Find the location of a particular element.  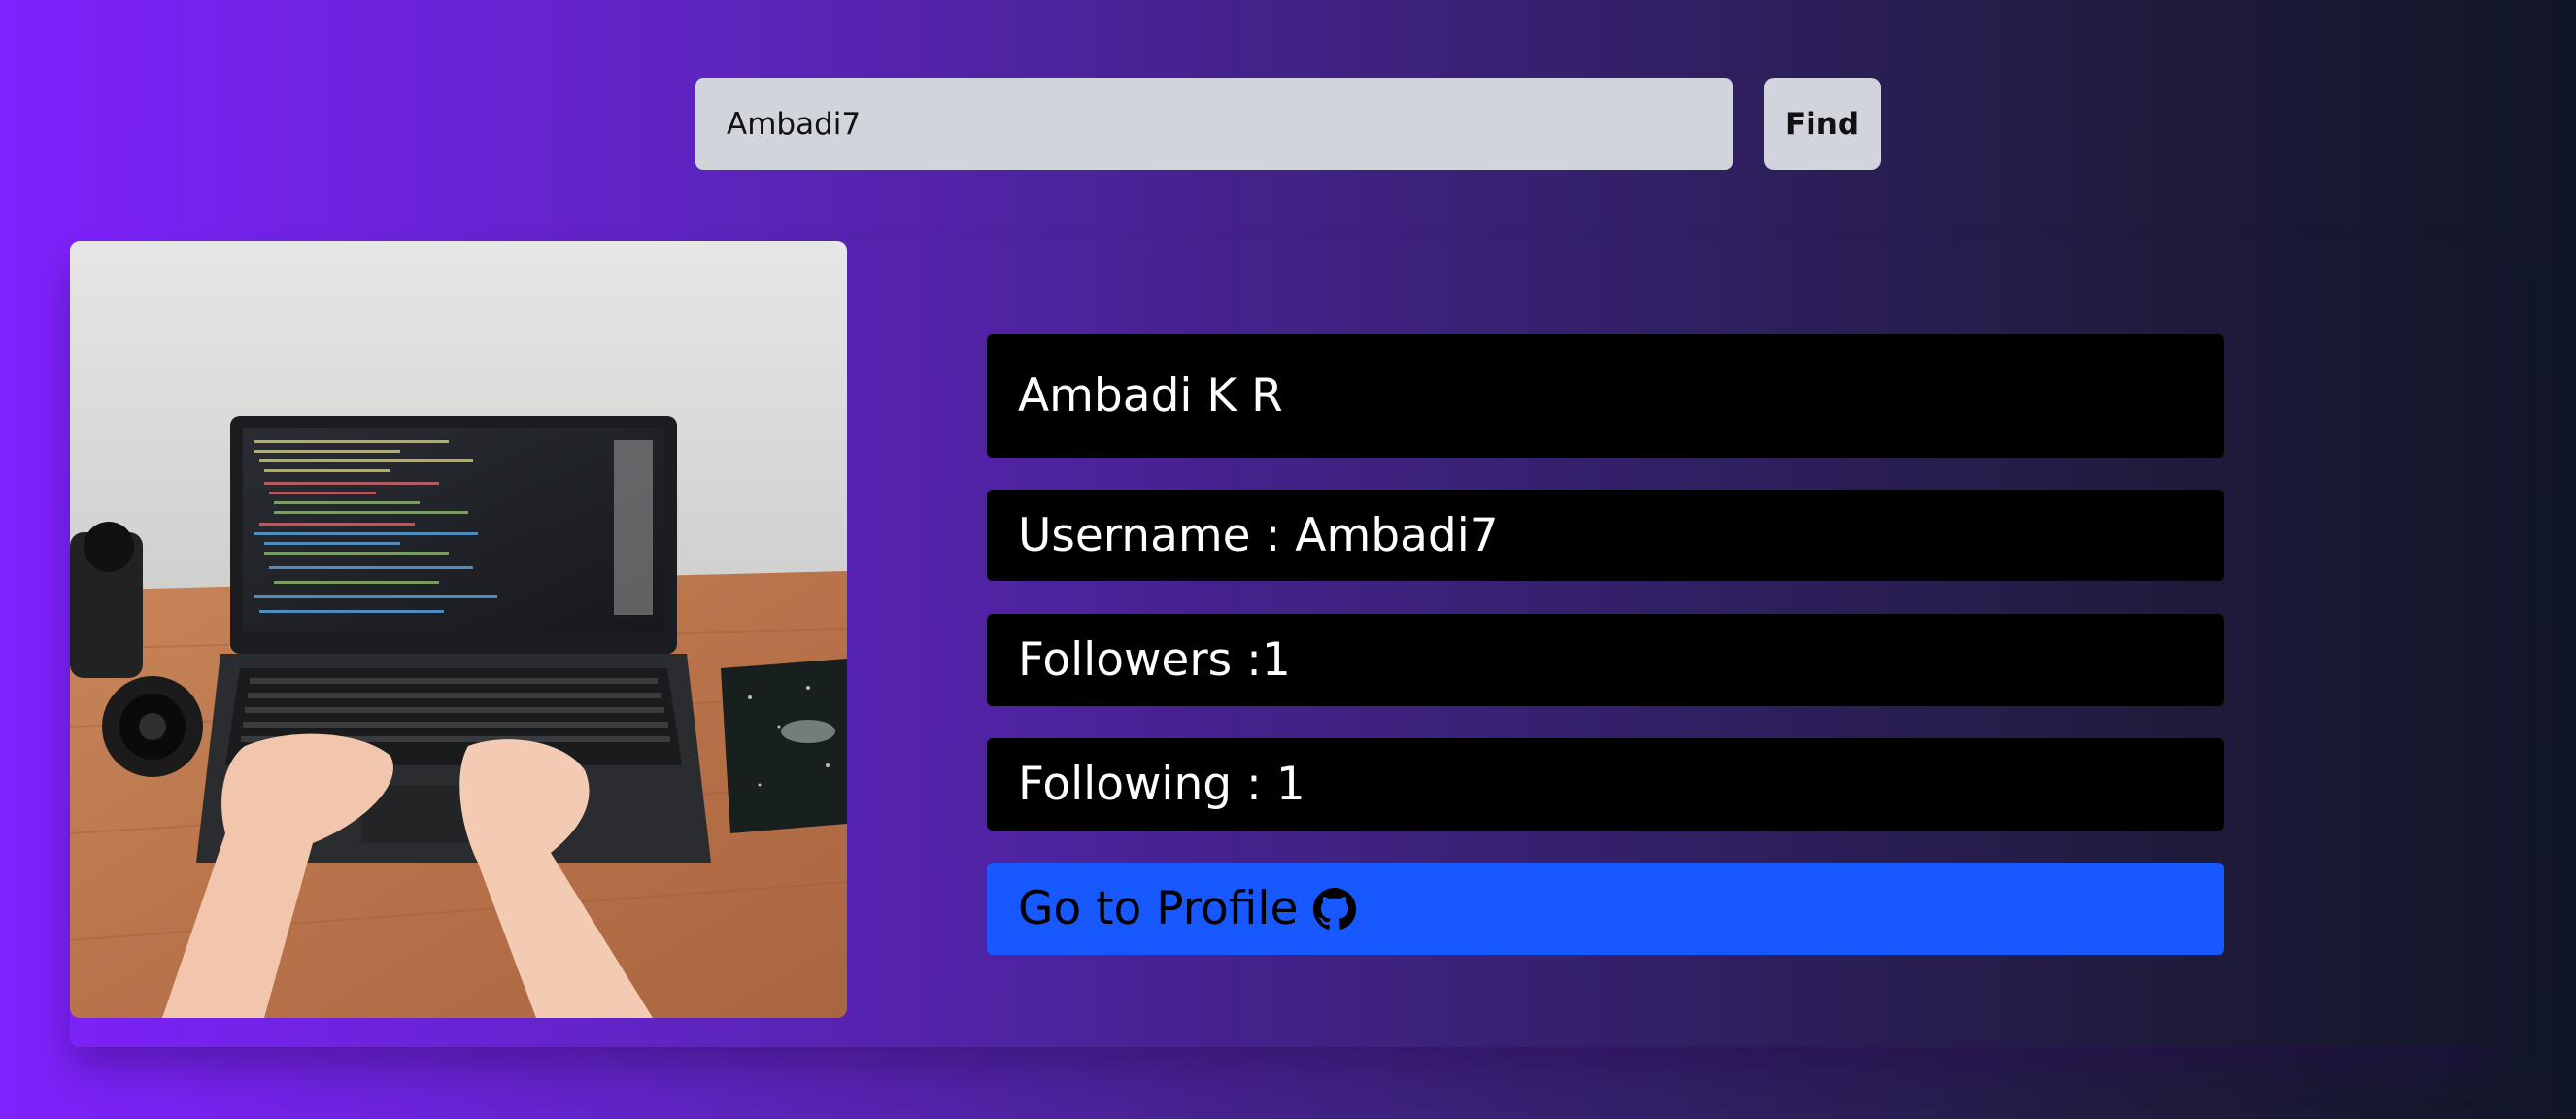

profile-username: Username : Ambadi7 is located at coordinates (1605, 535).